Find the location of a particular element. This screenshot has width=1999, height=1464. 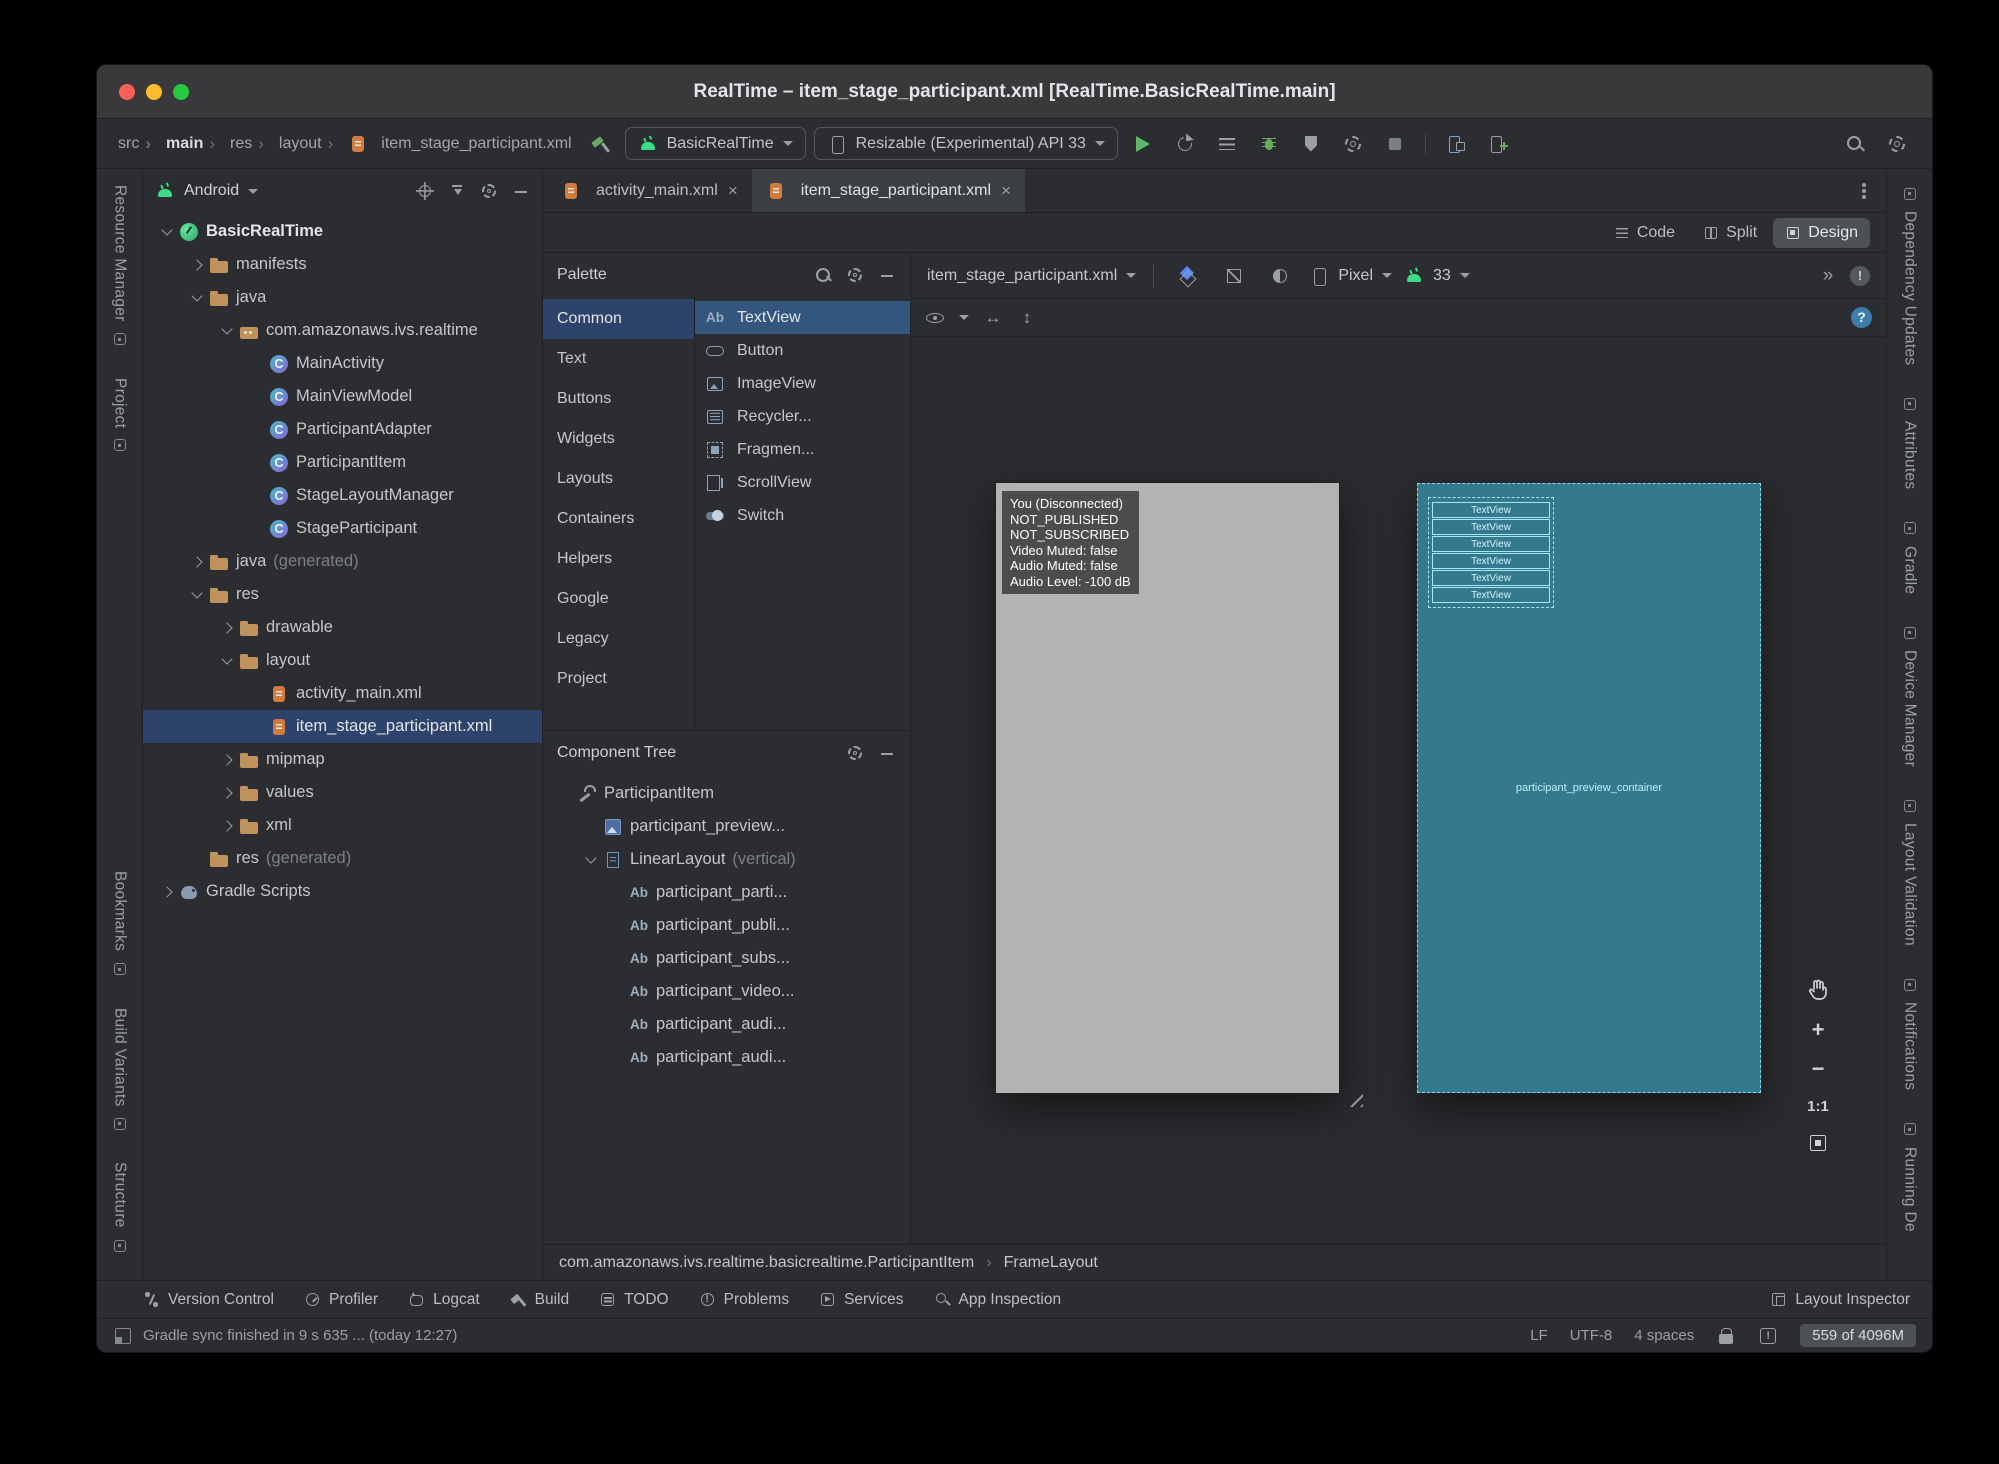

breadcrumb-item: src is located at coordinates (128, 144).